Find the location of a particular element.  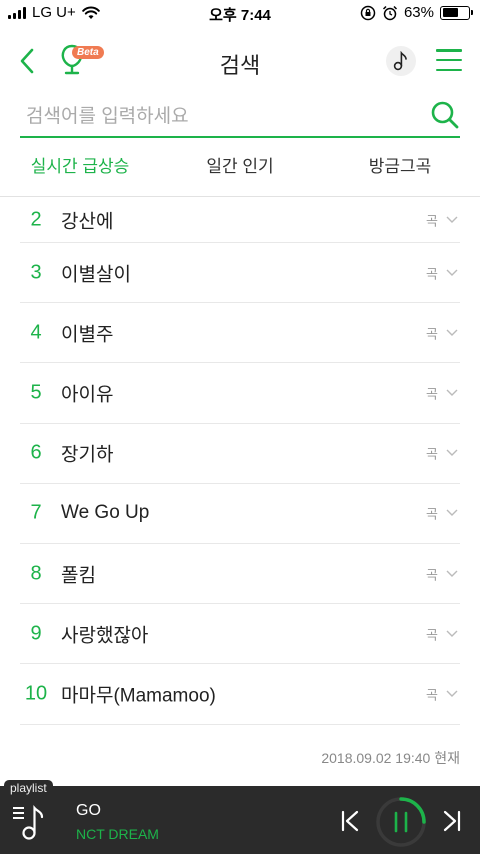

playlist-icon is located at coordinates (32, 822).